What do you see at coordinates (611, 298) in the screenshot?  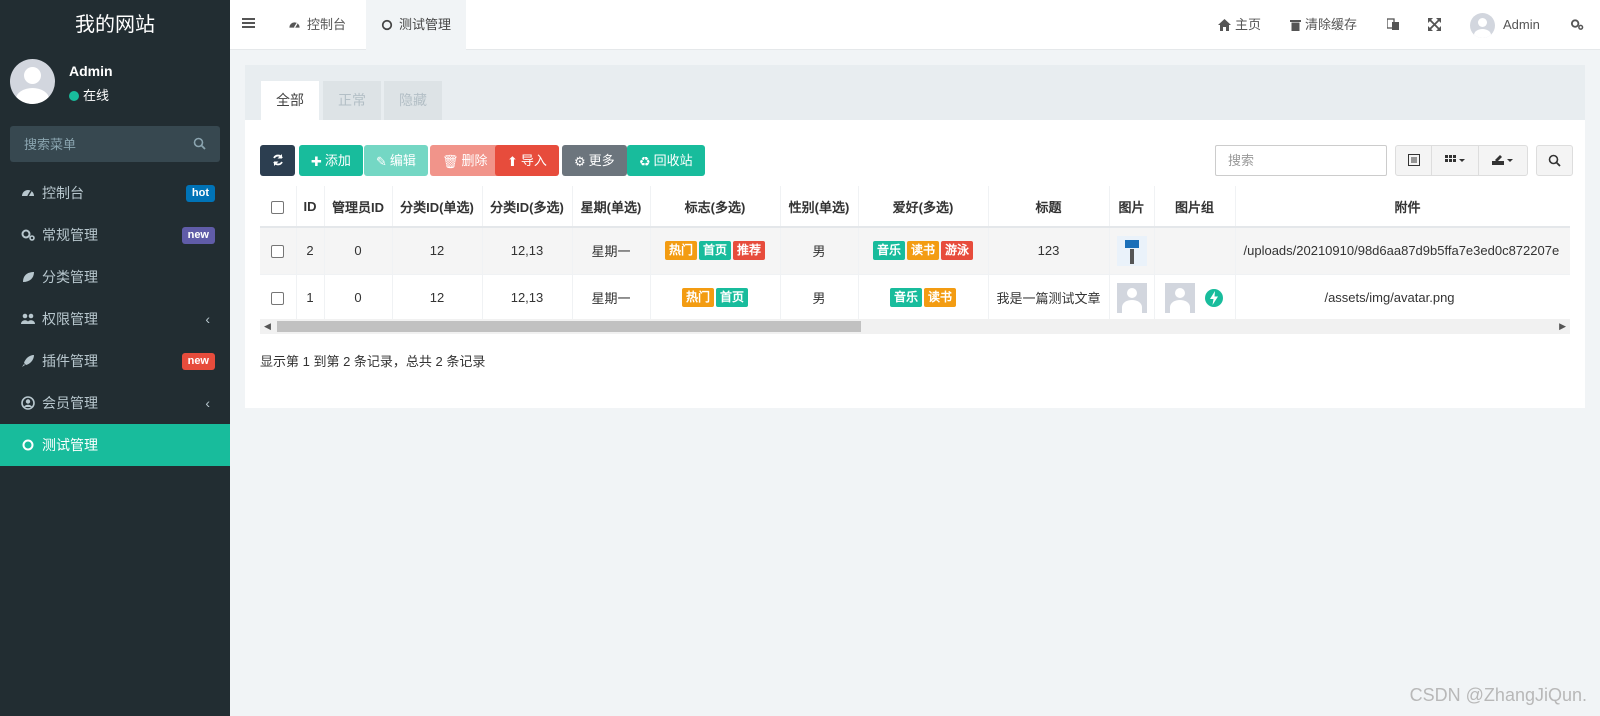 I see `cell-week: 星期一` at bounding box center [611, 298].